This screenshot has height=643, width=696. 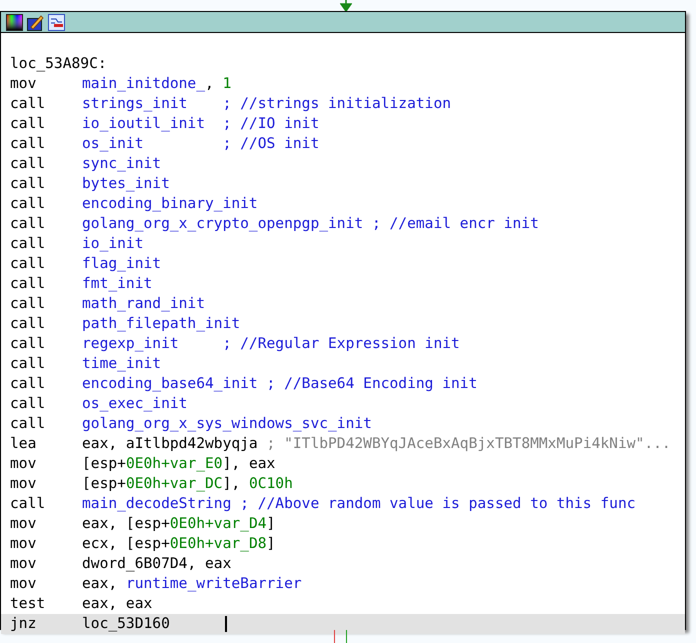 What do you see at coordinates (126, 624) in the screenshot?
I see `operand: loc_53D160` at bounding box center [126, 624].